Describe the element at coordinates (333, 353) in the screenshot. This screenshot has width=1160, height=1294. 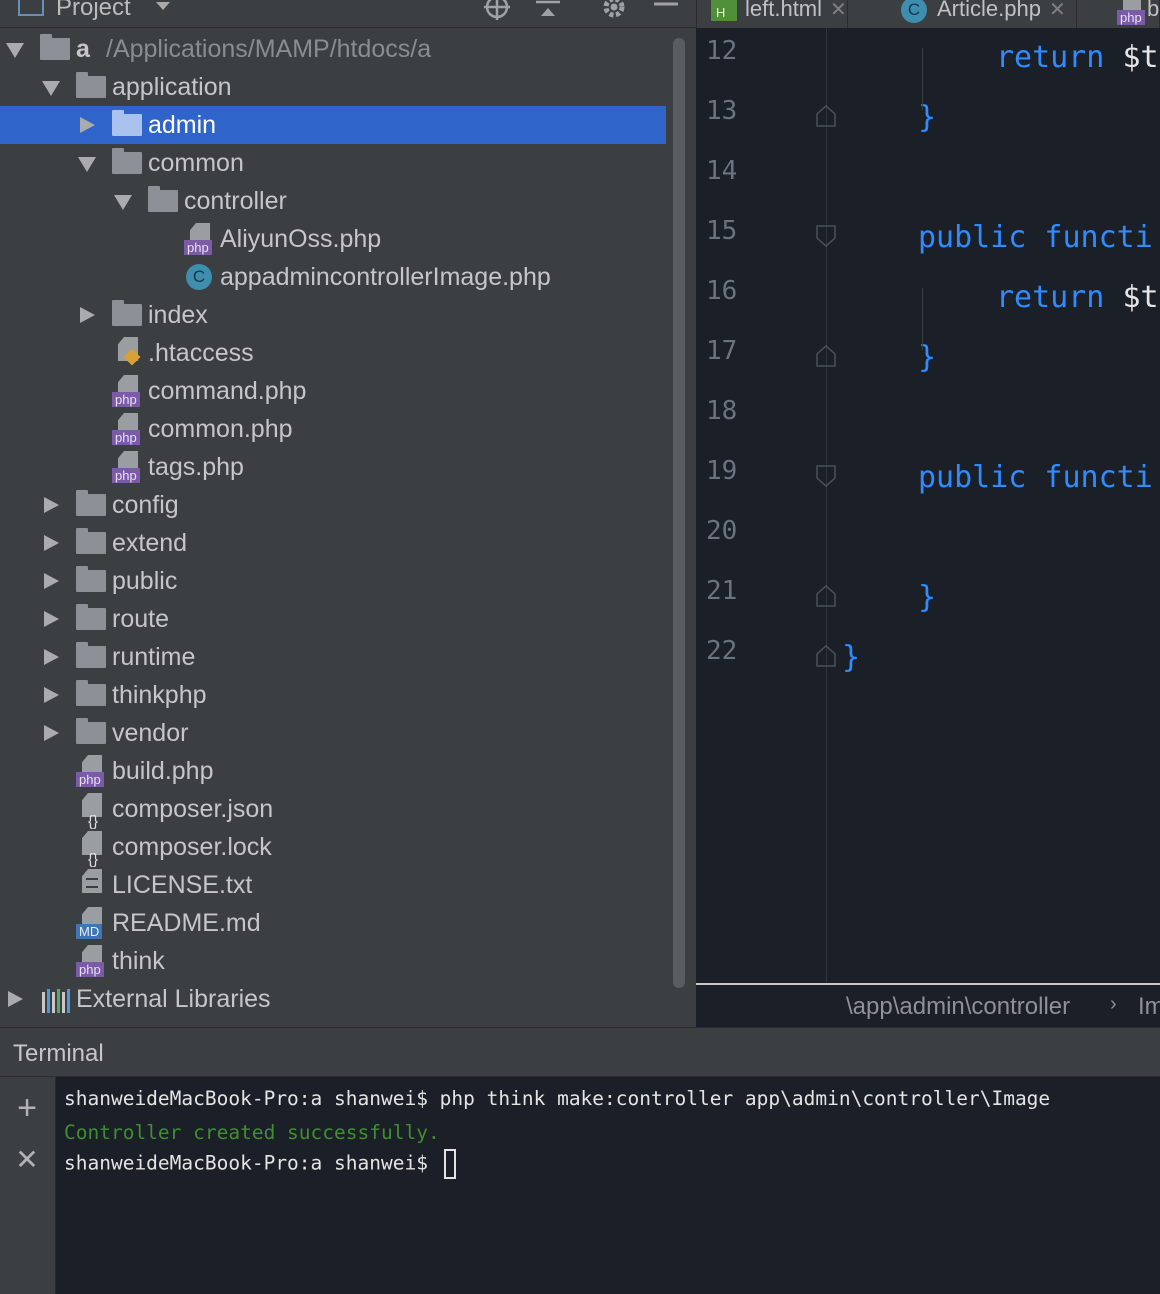
I see `tree-item: .htaccess` at that location.